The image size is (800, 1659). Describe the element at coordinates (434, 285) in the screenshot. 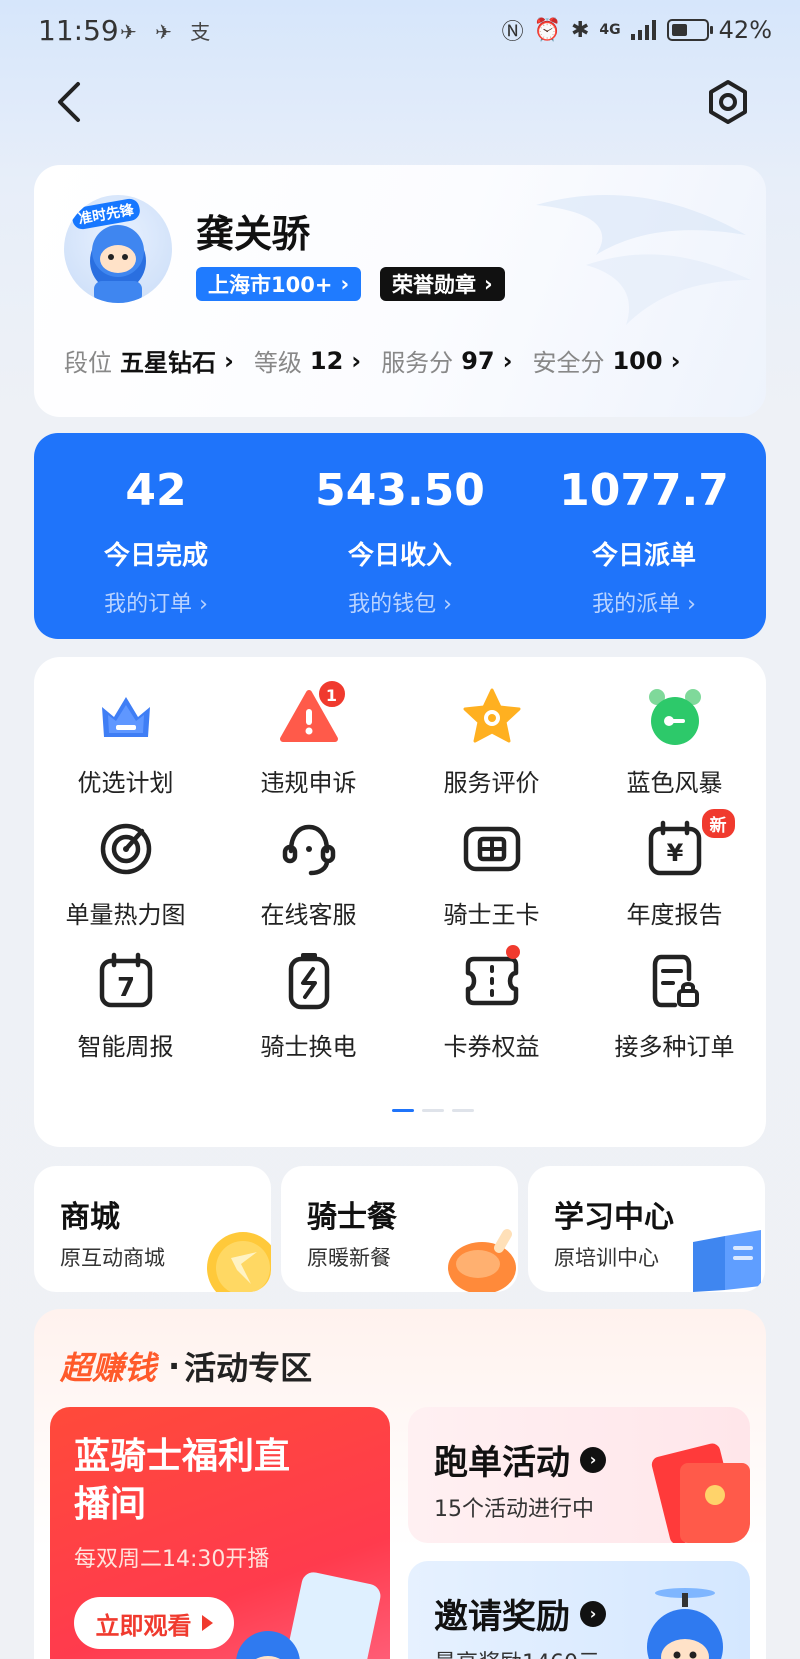

I see `honor-medal-label: 荣誉勋章` at that location.